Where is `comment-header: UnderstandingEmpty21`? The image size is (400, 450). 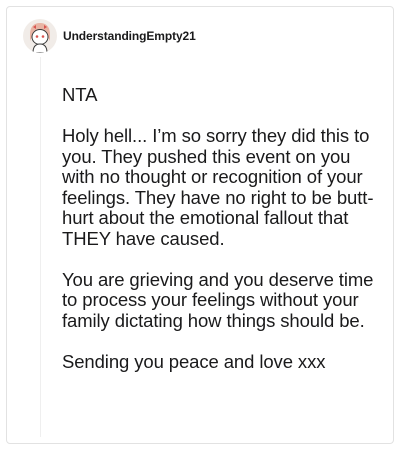 comment-header: UnderstandingEmpty21 is located at coordinates (109, 36).